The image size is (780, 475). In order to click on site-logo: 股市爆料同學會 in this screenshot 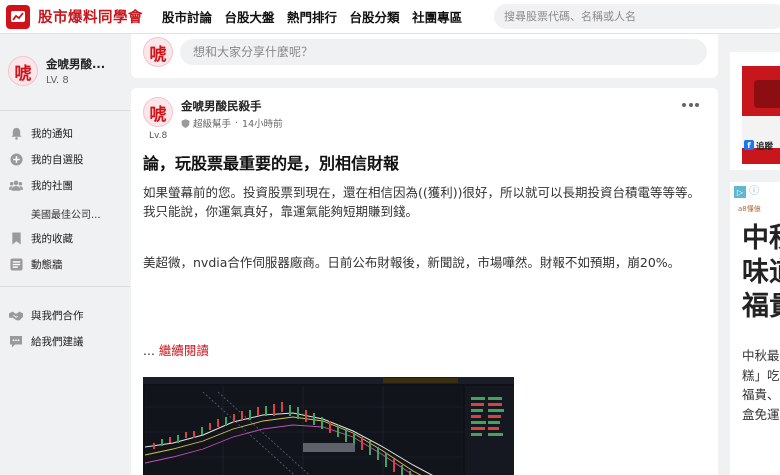, I will do `click(74, 16)`.